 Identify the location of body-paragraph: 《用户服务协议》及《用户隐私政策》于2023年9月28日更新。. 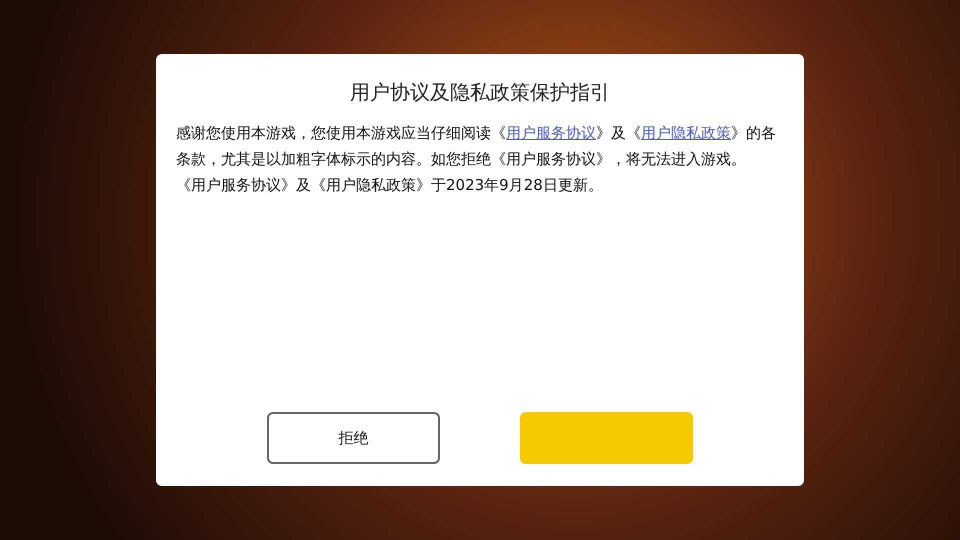
(390, 185).